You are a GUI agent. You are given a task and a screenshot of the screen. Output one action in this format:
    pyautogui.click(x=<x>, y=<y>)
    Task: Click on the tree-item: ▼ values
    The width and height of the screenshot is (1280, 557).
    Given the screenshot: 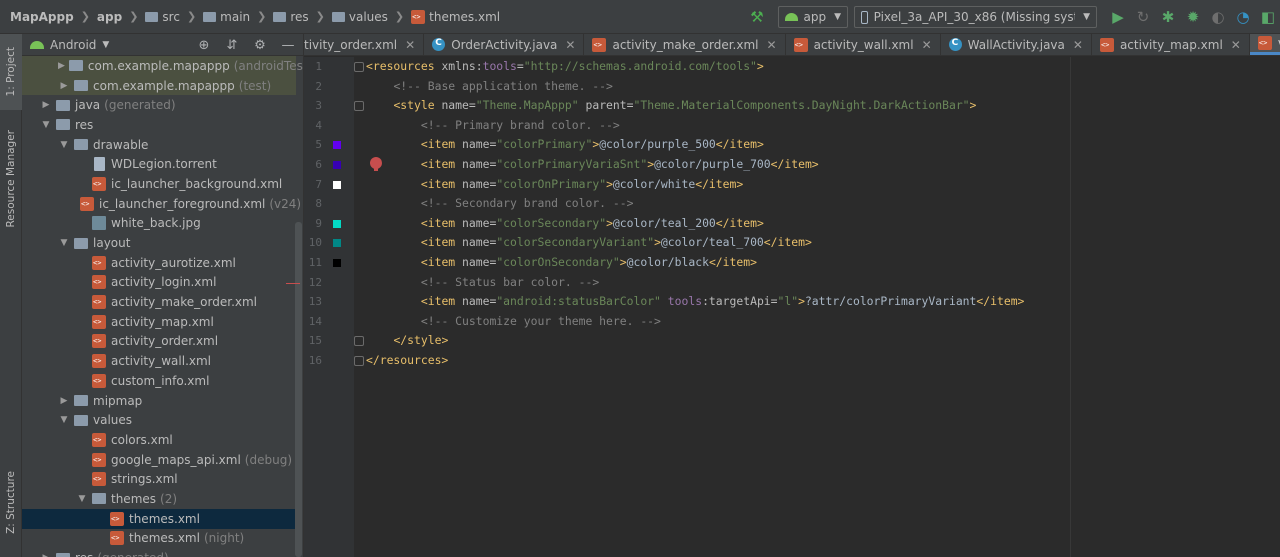 What is the action you would take?
    pyautogui.click(x=159, y=420)
    